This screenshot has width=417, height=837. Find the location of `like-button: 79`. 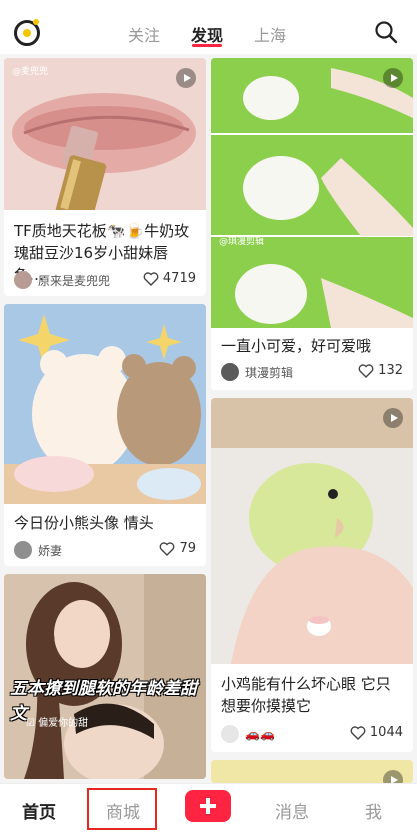

like-button: 79 is located at coordinates (177, 548).